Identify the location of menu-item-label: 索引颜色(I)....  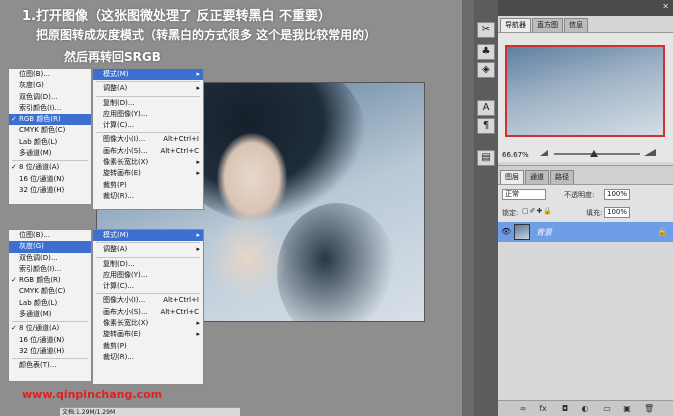
(40, 107).